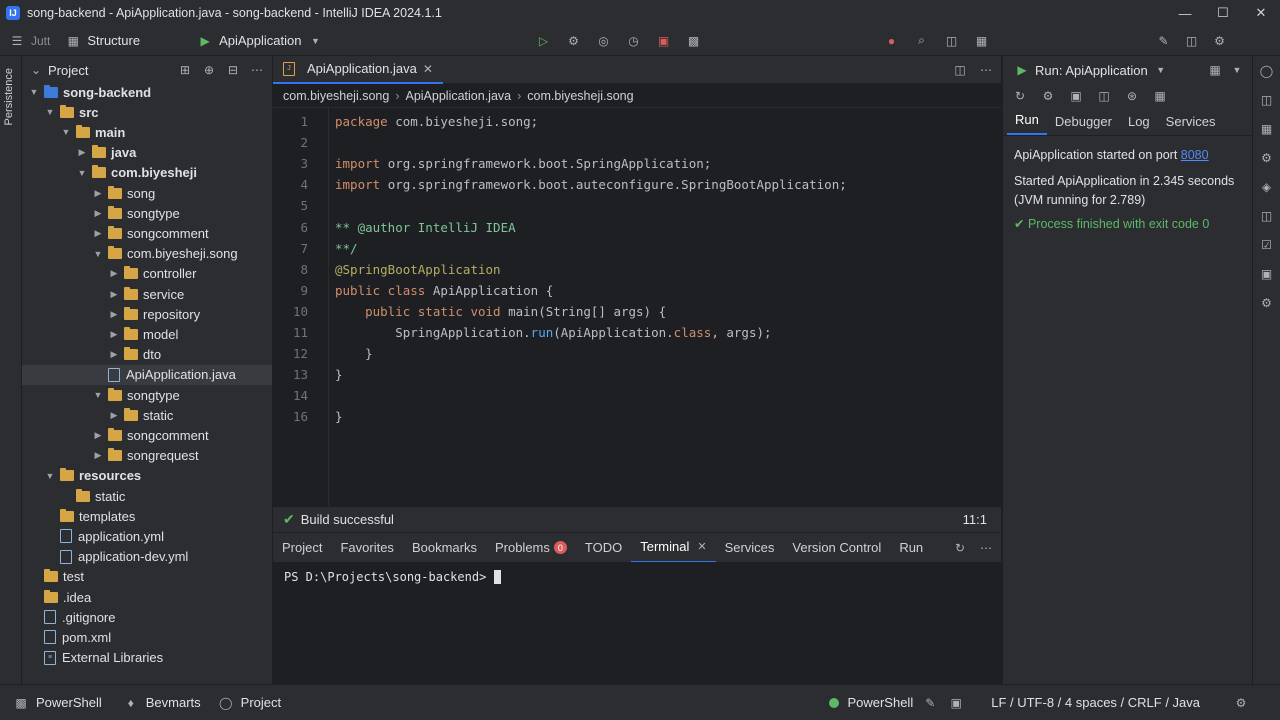 Image resolution: width=1280 pixels, height=720 pixels. Describe the element at coordinates (1267, 71) in the screenshot. I see `notifications-icon: ◯` at that location.